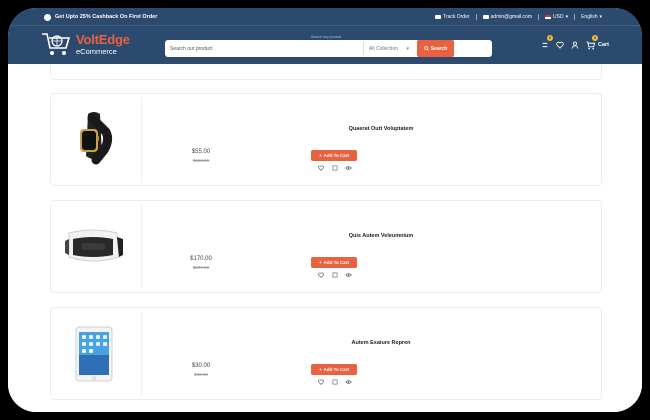  Describe the element at coordinates (96, 51) in the screenshot. I see `brand-tagline: eCommerce` at that location.